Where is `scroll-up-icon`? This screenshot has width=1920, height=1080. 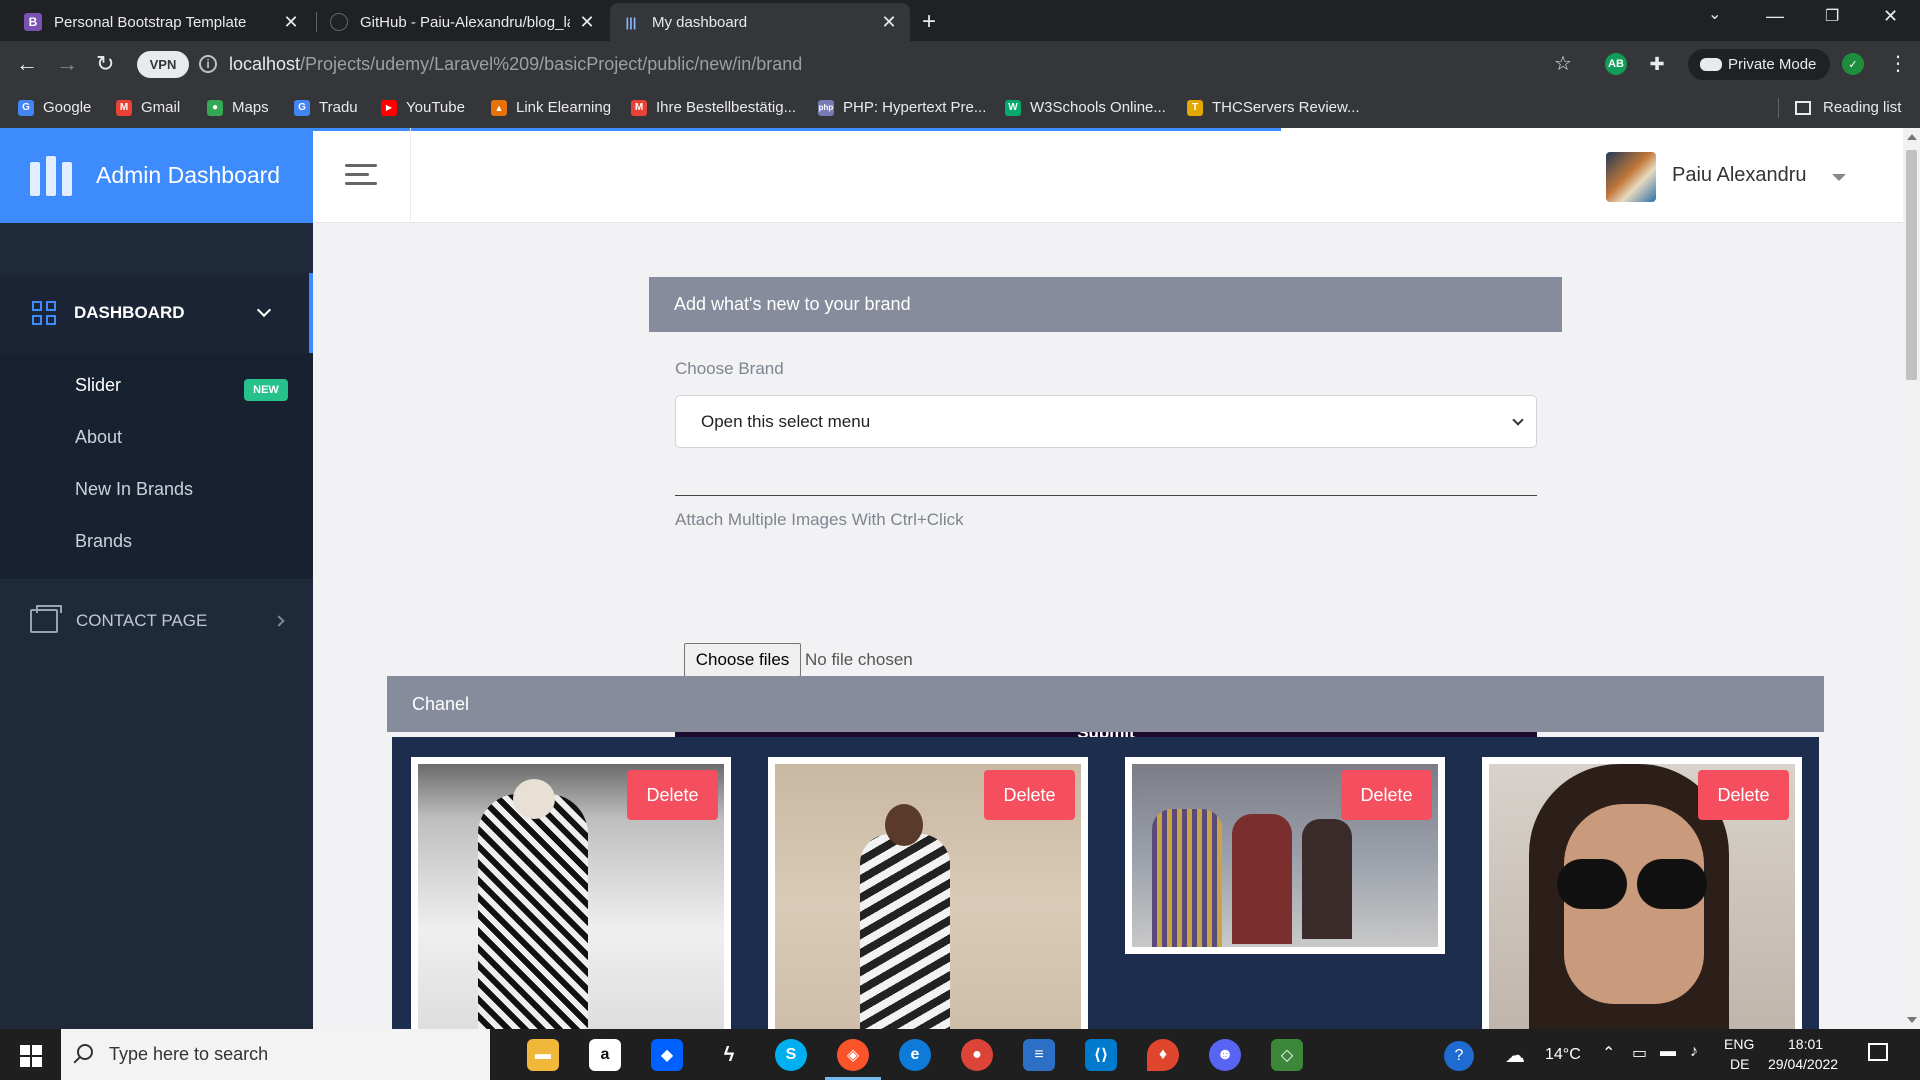 scroll-up-icon is located at coordinates (1912, 137).